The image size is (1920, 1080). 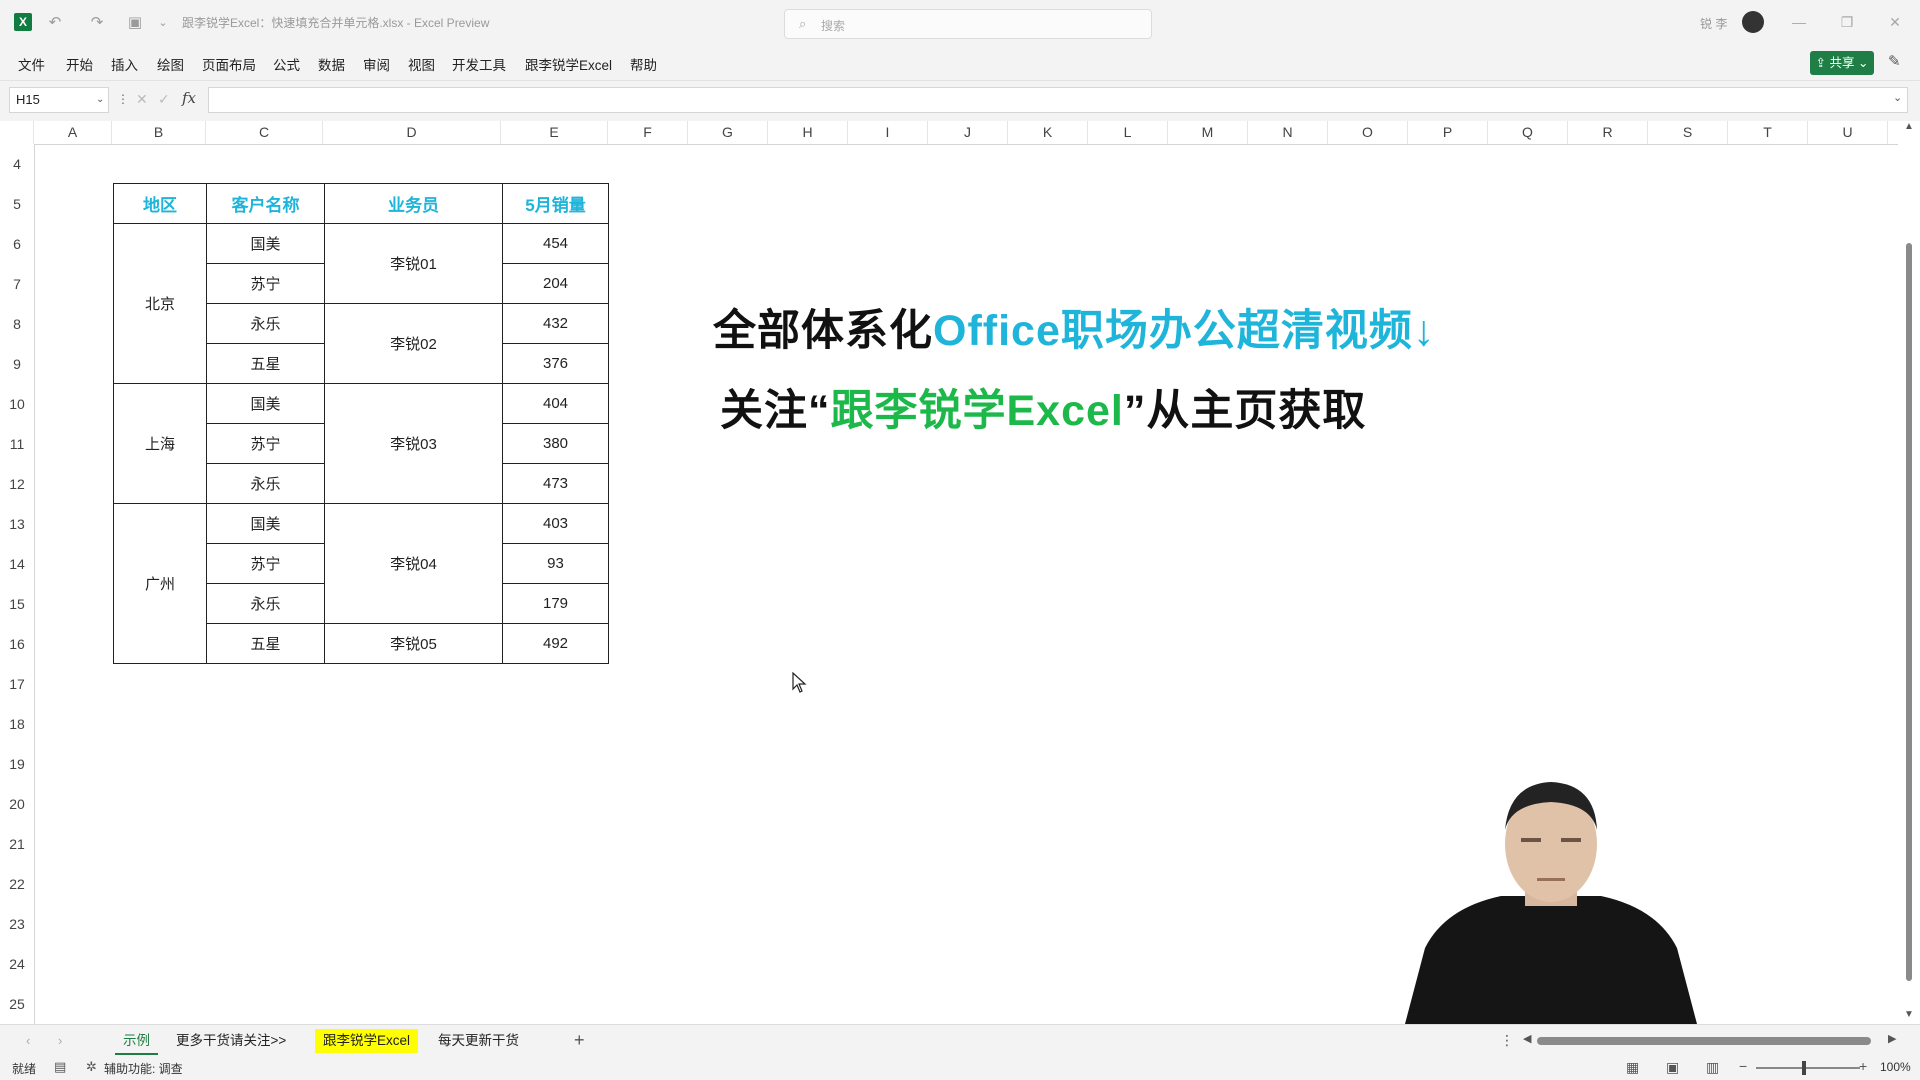 I want to click on horizontal-scroll-thumb, so click(x=1704, y=1041).